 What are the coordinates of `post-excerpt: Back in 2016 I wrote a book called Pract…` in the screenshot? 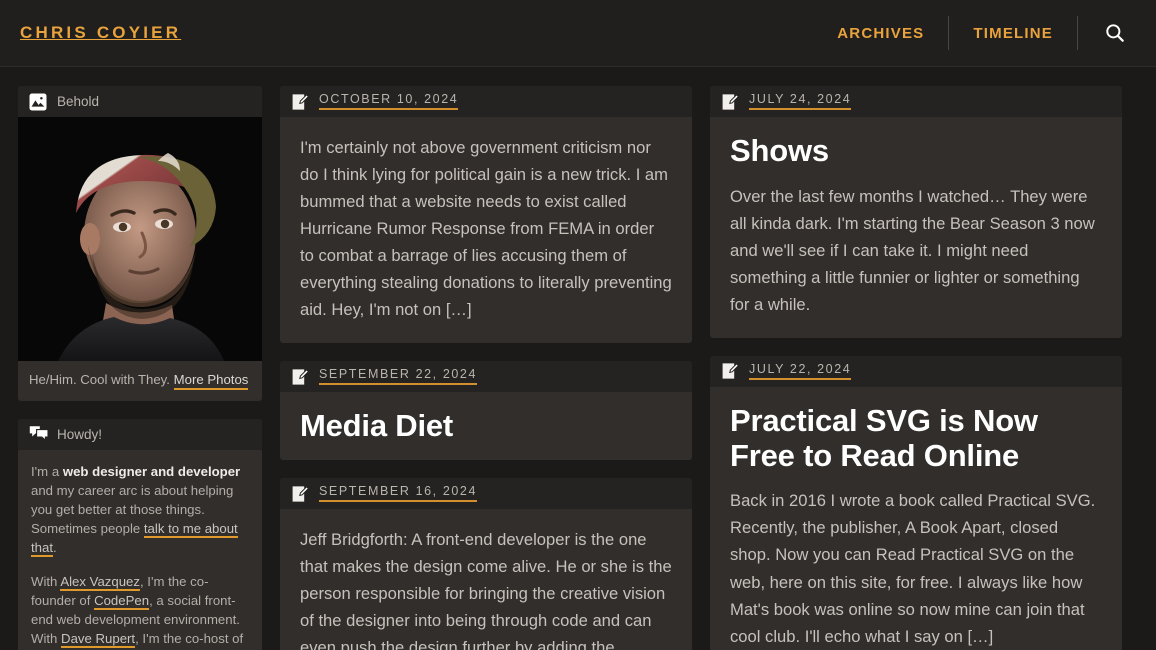 It's located at (913, 568).